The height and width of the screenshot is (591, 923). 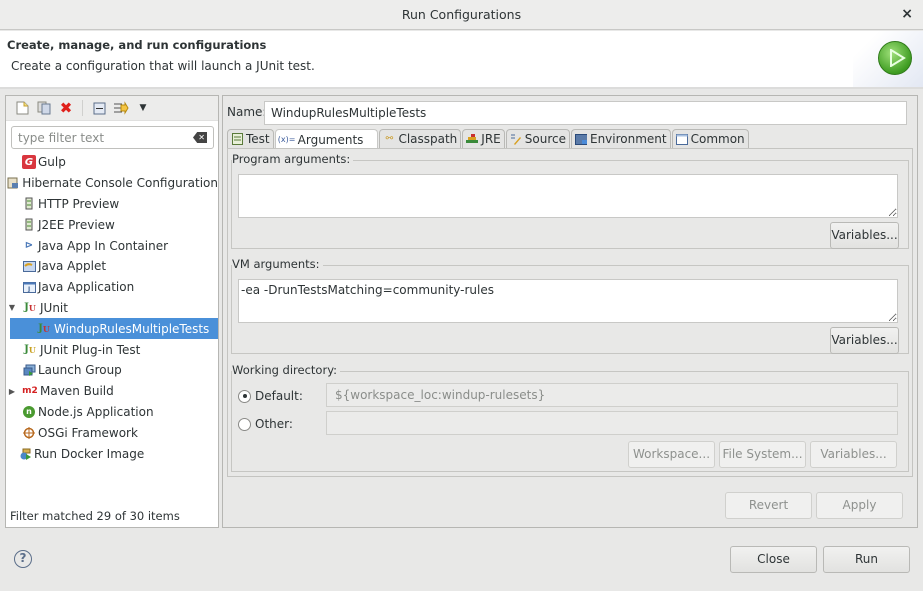 I want to click on tab-classpath: ⚯ Classpath, so click(x=420, y=138).